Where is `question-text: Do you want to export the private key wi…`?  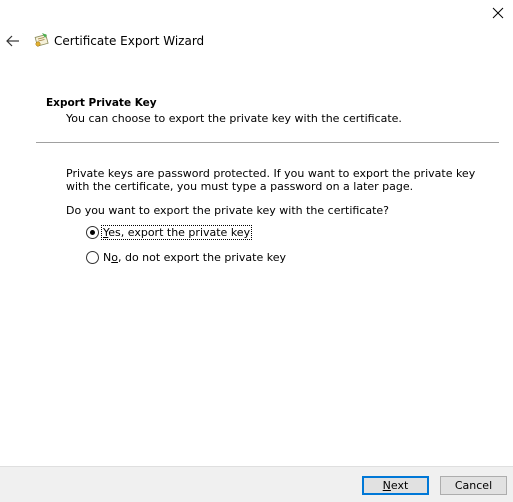
question-text: Do you want to export the private key wi… is located at coordinates (228, 210).